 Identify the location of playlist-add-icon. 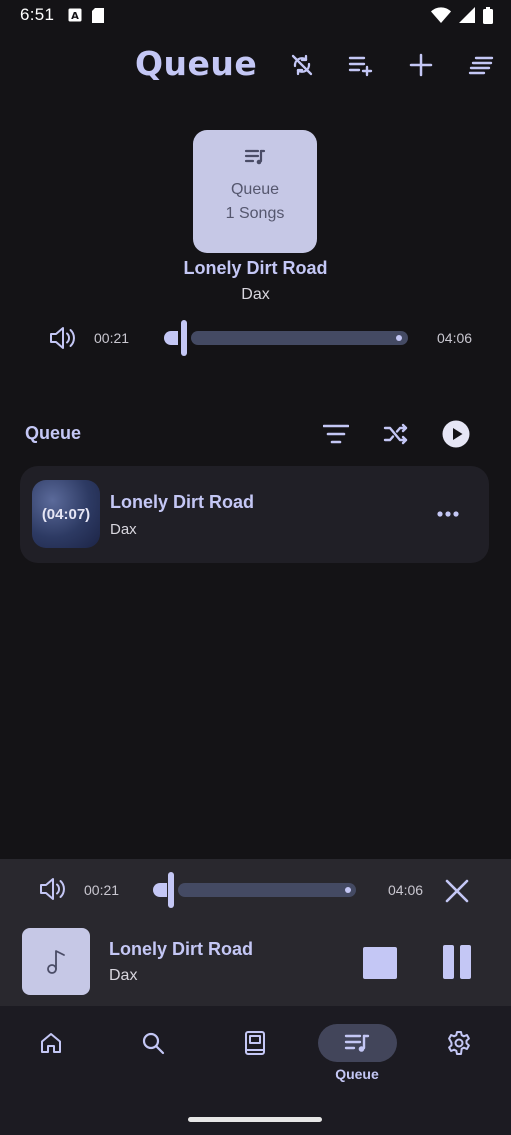
(361, 65).